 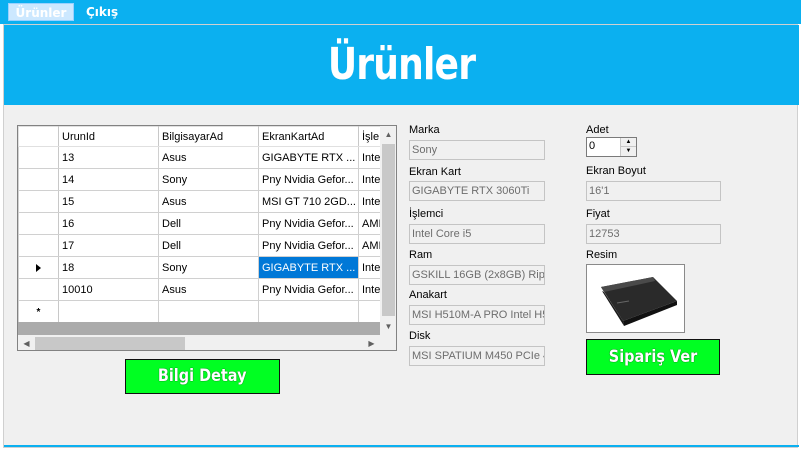 What do you see at coordinates (108, 267) in the screenshot?
I see `cell-urunid: 18` at bounding box center [108, 267].